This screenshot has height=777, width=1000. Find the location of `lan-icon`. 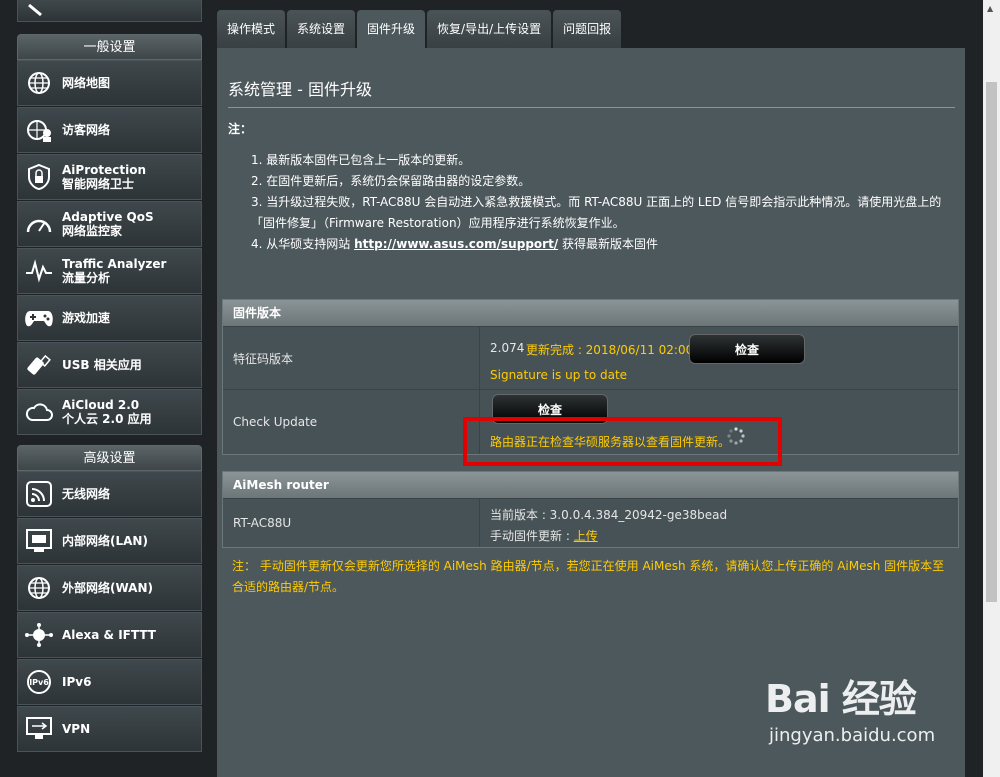

lan-icon is located at coordinates (39, 541).